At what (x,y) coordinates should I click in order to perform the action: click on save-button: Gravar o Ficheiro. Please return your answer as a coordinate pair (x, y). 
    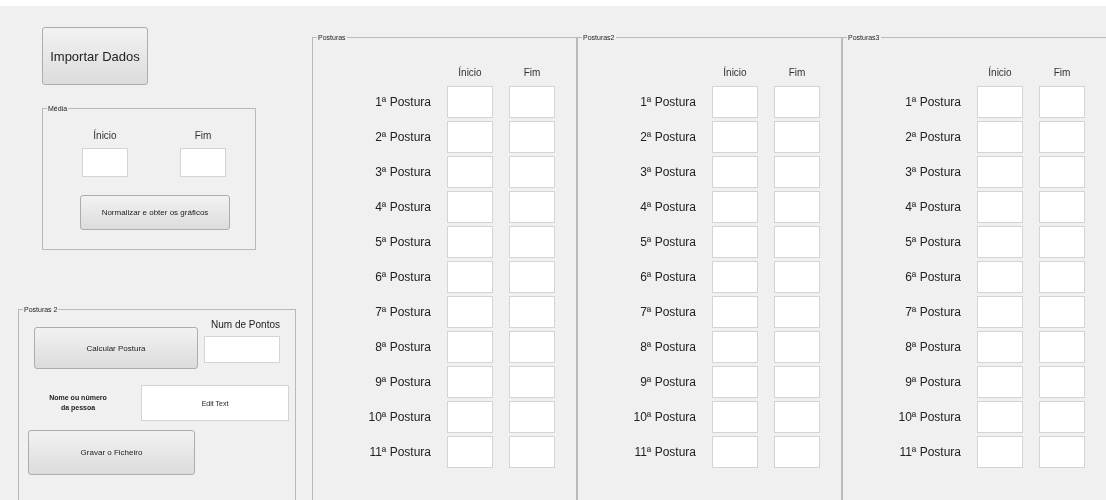
    Looking at the image, I should click on (111, 452).